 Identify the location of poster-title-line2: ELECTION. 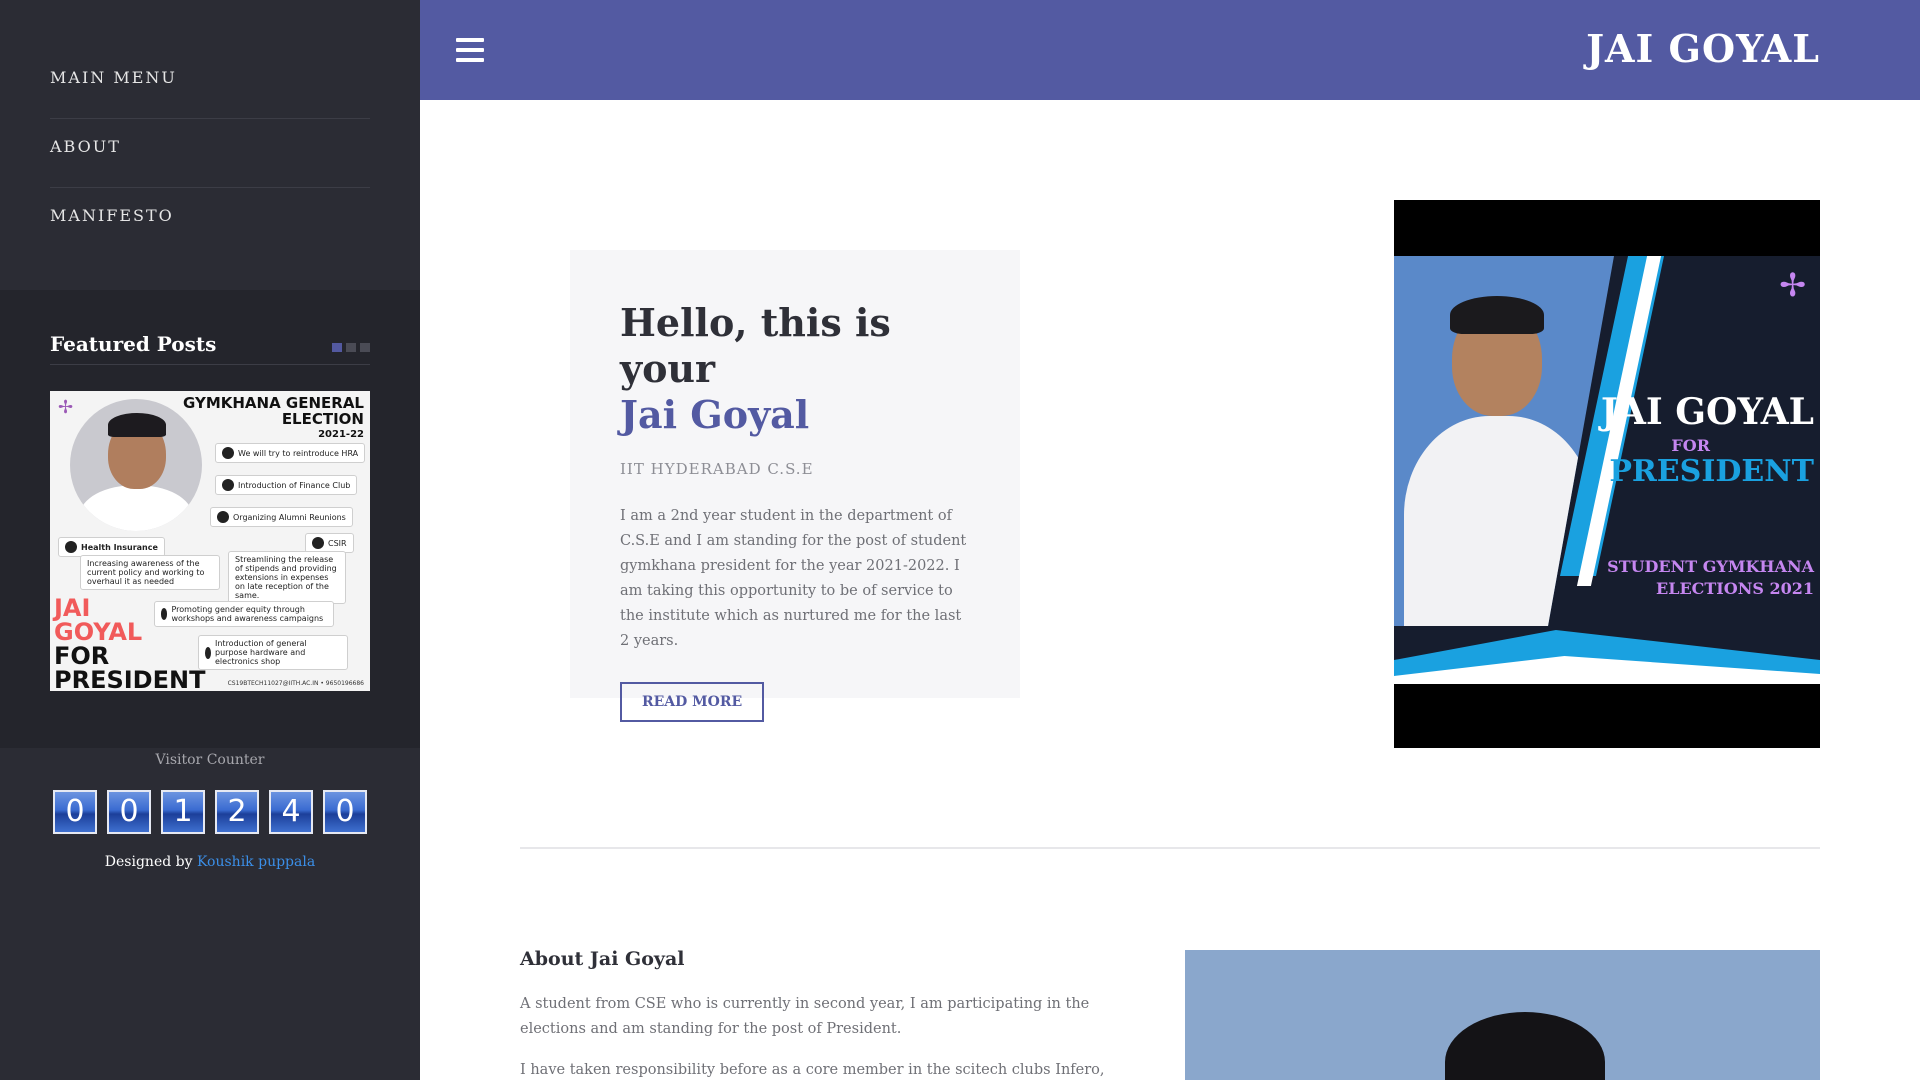
(322, 419).